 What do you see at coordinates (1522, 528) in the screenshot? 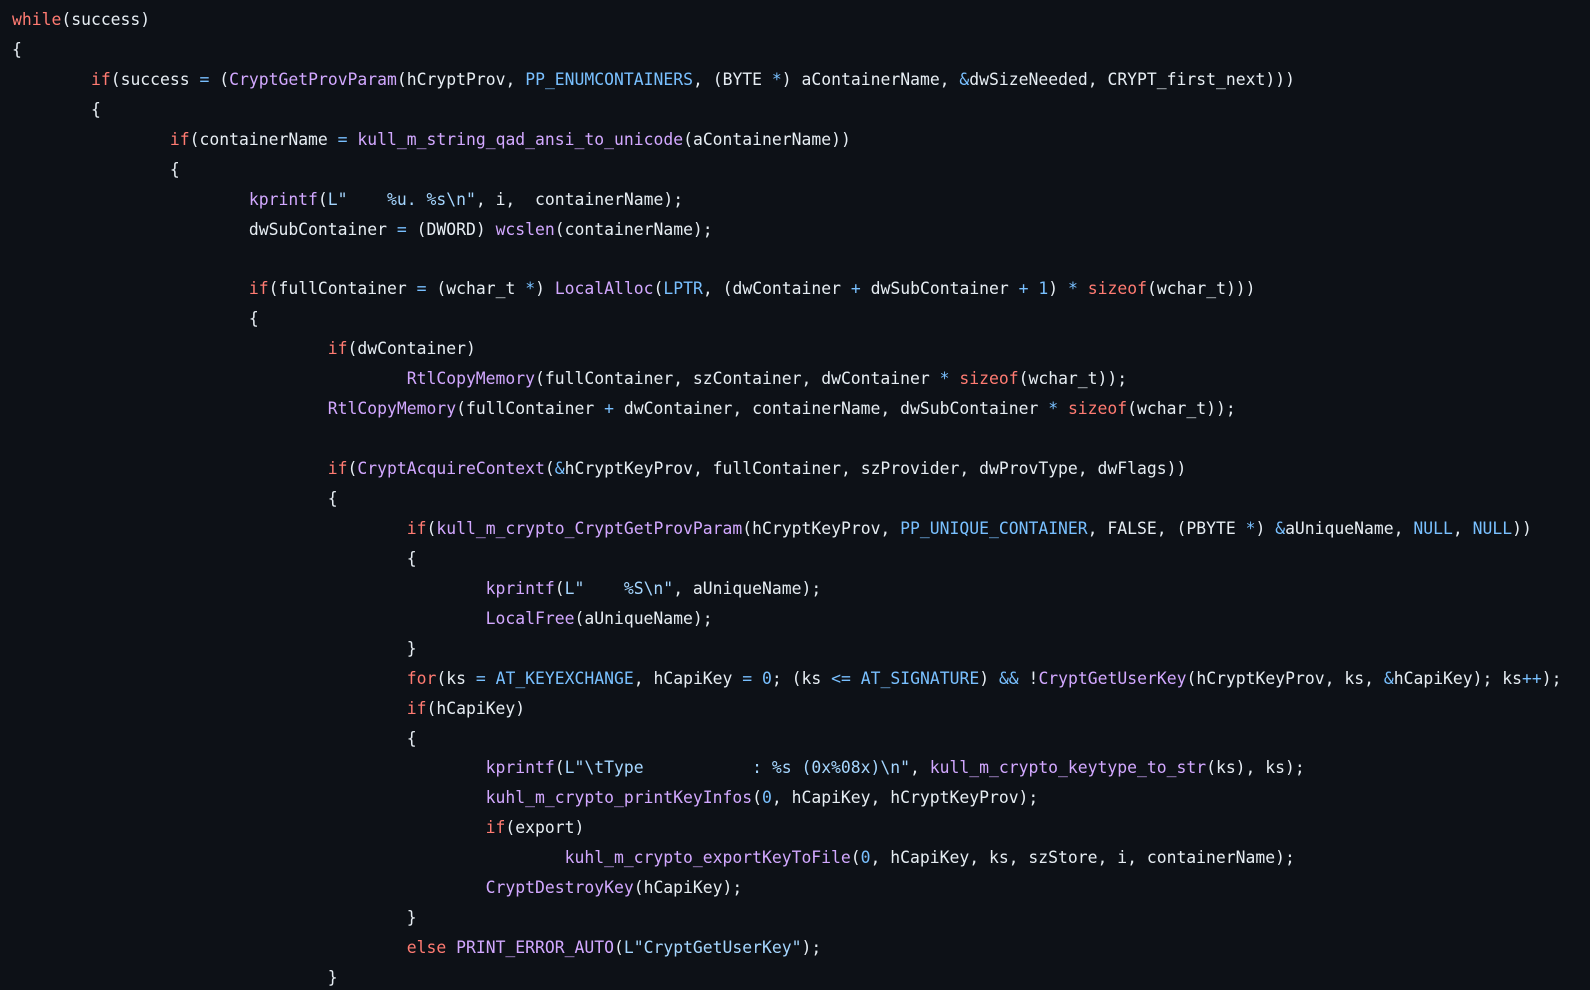
I see `code-text-token: ))` at bounding box center [1522, 528].